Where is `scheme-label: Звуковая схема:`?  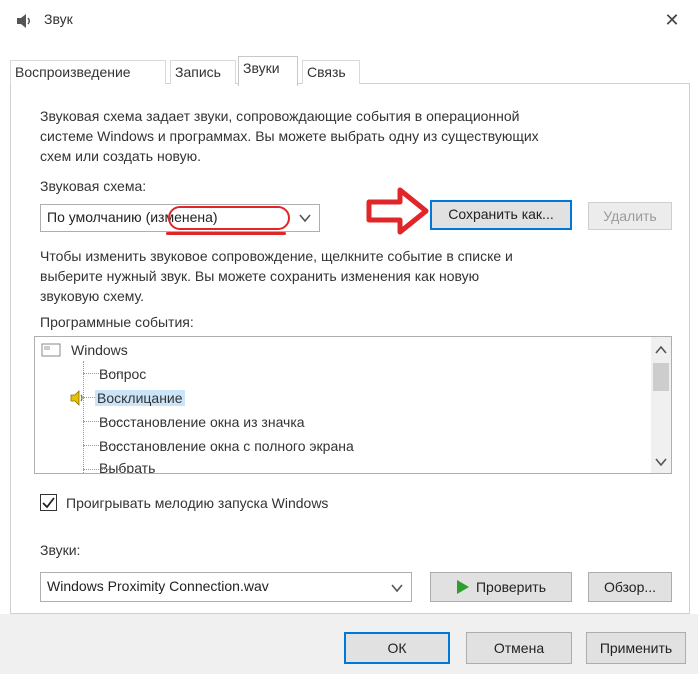 scheme-label: Звуковая схема: is located at coordinates (93, 186).